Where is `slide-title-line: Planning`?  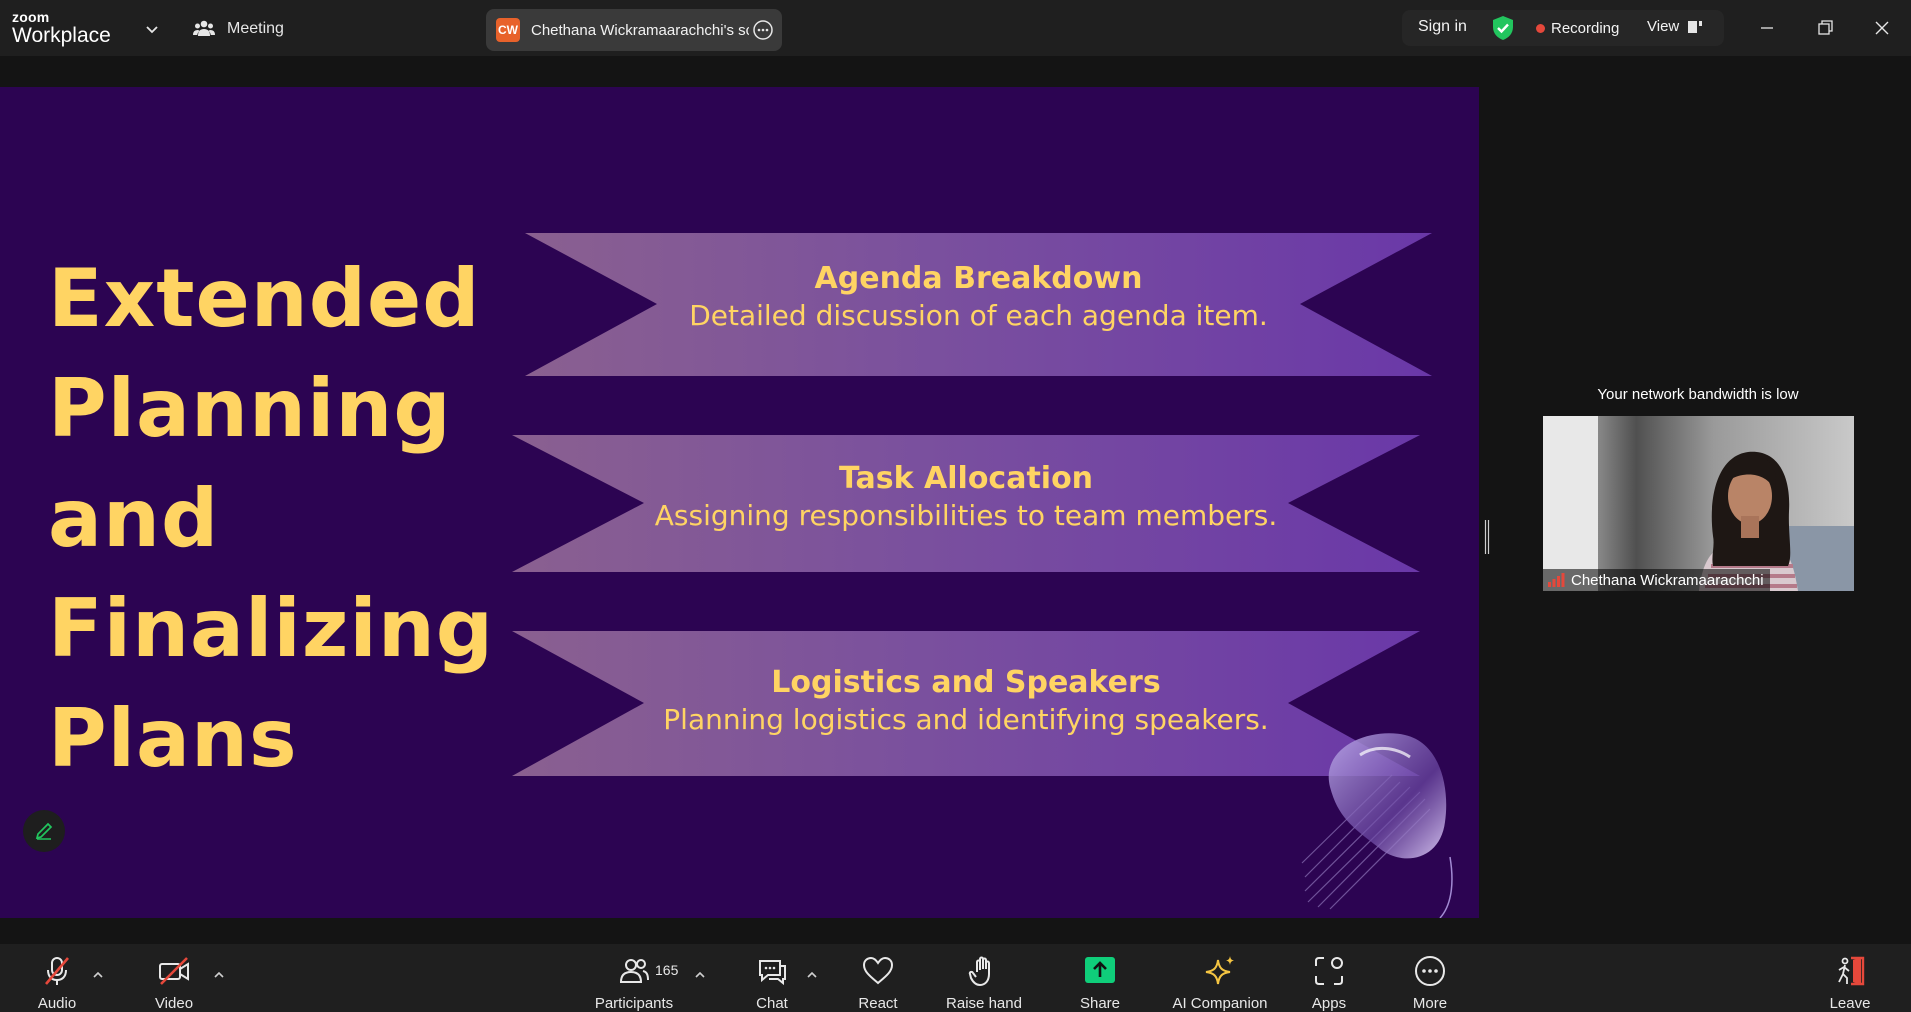
slide-title-line: Planning is located at coordinates (250, 408).